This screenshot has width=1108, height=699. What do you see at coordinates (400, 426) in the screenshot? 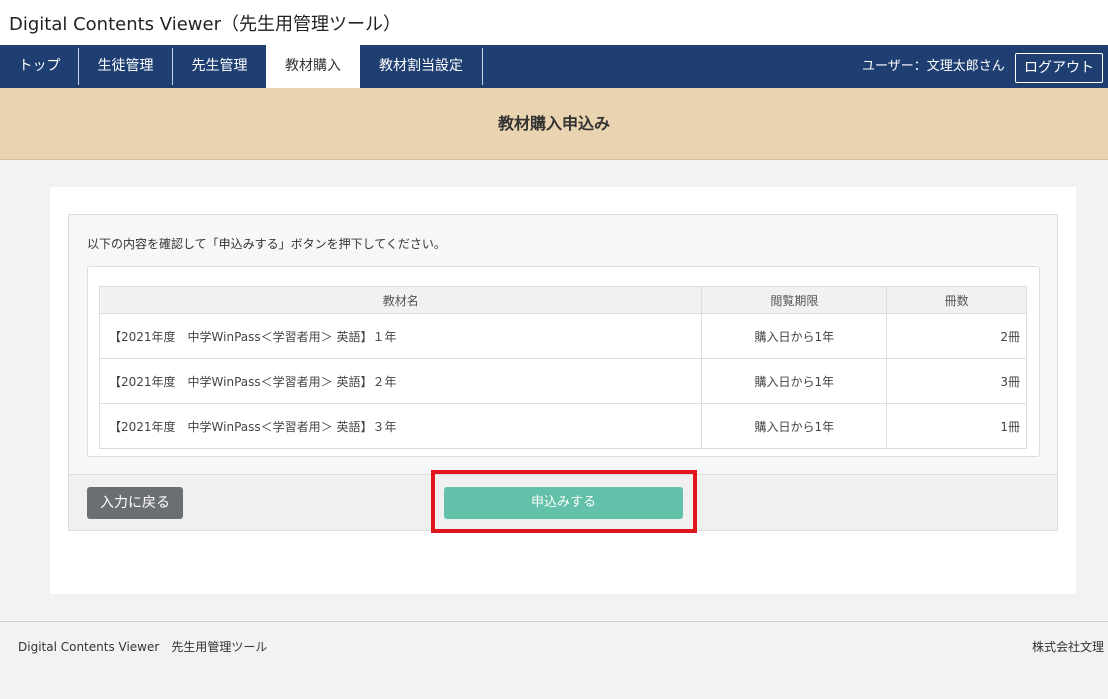
I see `material-name-cell: 【2021年度 中学WinPass＜学習者用＞ 英語】３年` at bounding box center [400, 426].